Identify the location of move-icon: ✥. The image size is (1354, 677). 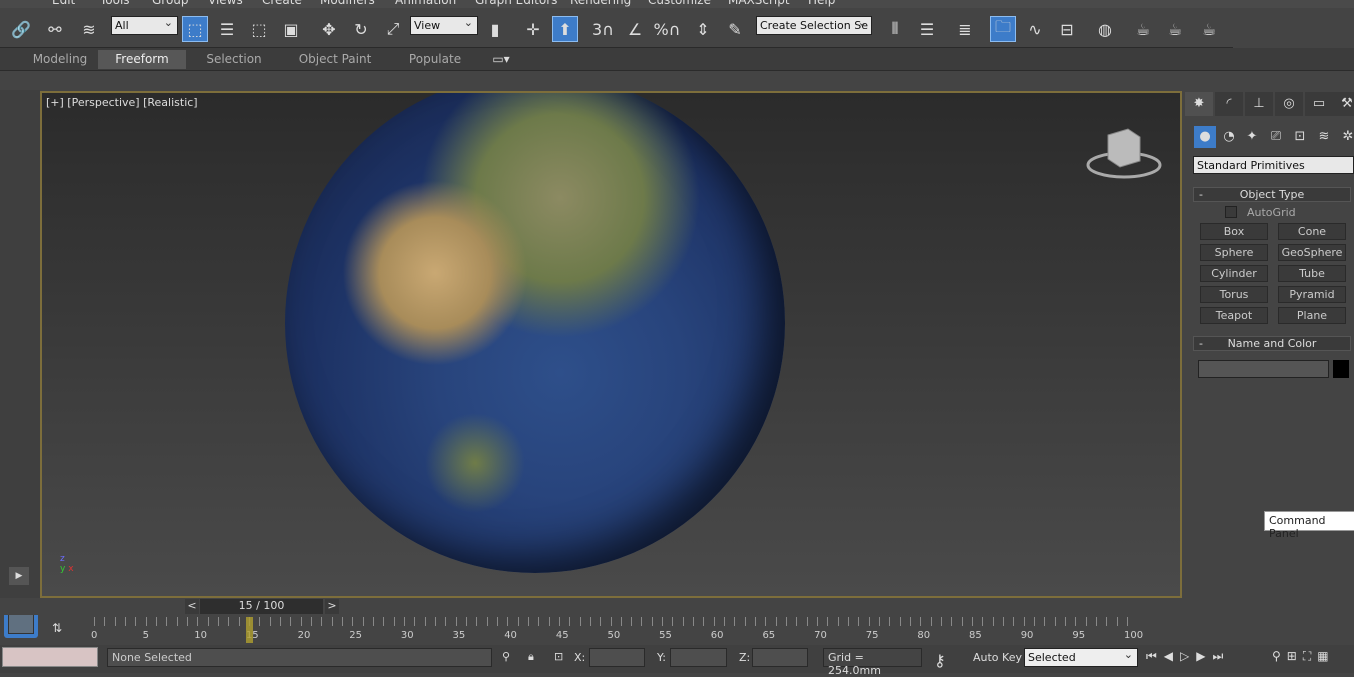
(329, 29).